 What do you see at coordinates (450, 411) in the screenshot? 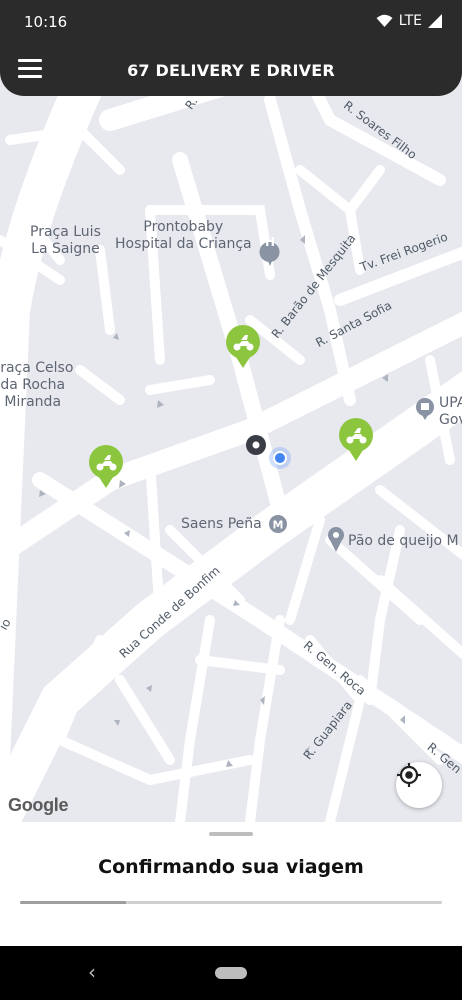
I see `map-label: UPA Gov` at bounding box center [450, 411].